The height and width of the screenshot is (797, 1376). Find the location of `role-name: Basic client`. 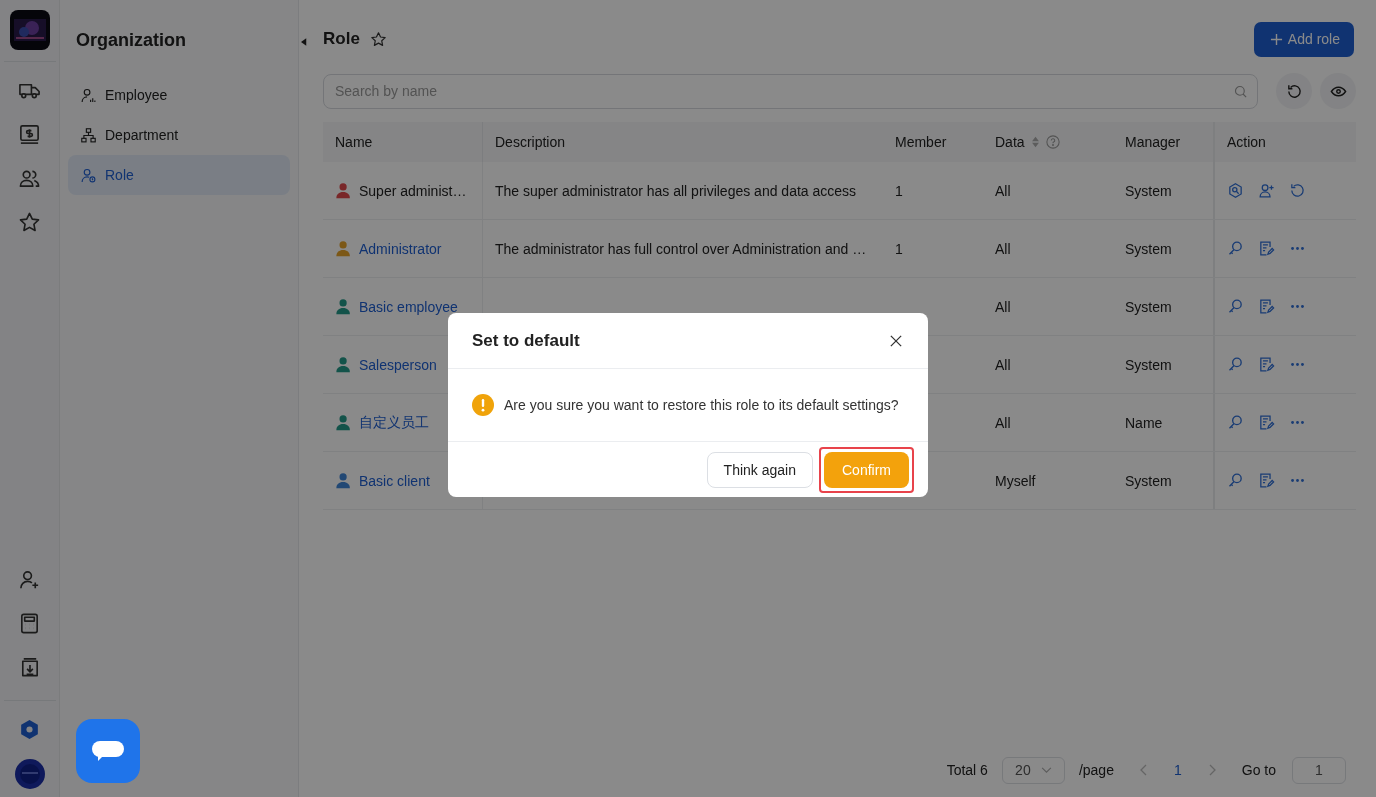

role-name: Basic client is located at coordinates (394, 480).